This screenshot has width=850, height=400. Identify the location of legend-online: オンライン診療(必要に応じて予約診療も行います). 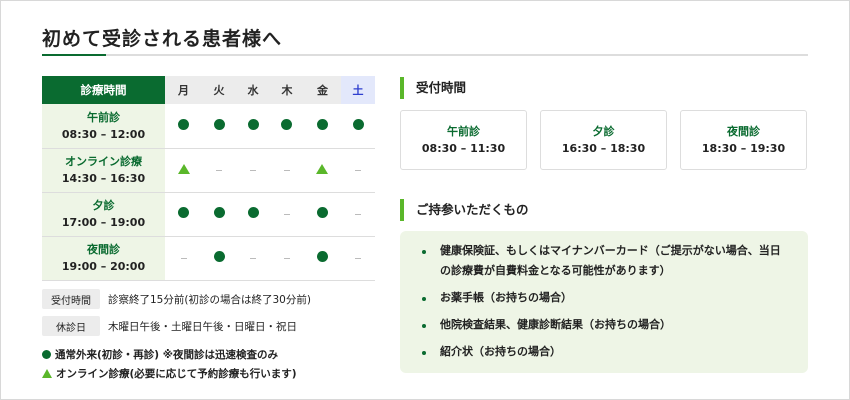
(169, 373).